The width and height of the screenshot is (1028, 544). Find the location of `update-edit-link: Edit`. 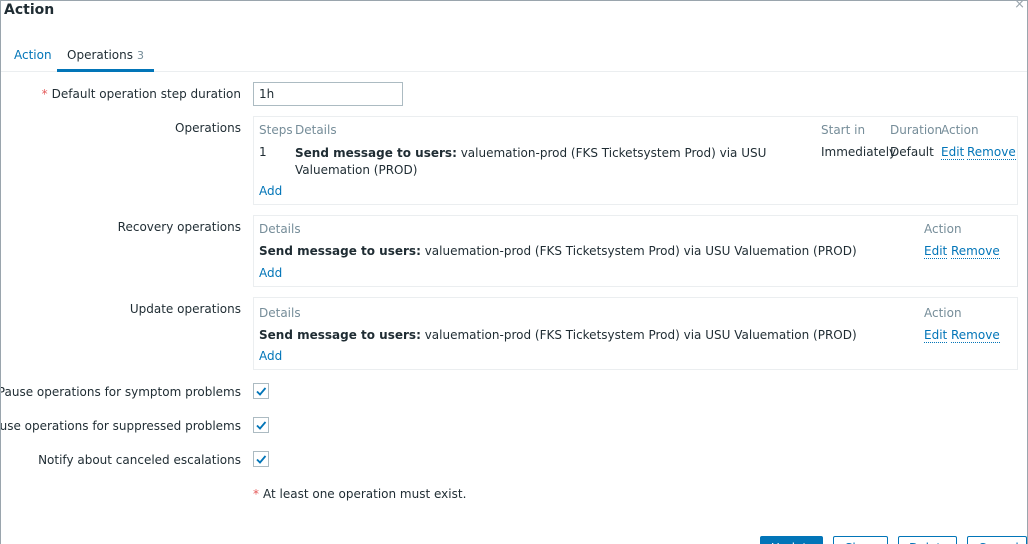

update-edit-link: Edit is located at coordinates (936, 335).